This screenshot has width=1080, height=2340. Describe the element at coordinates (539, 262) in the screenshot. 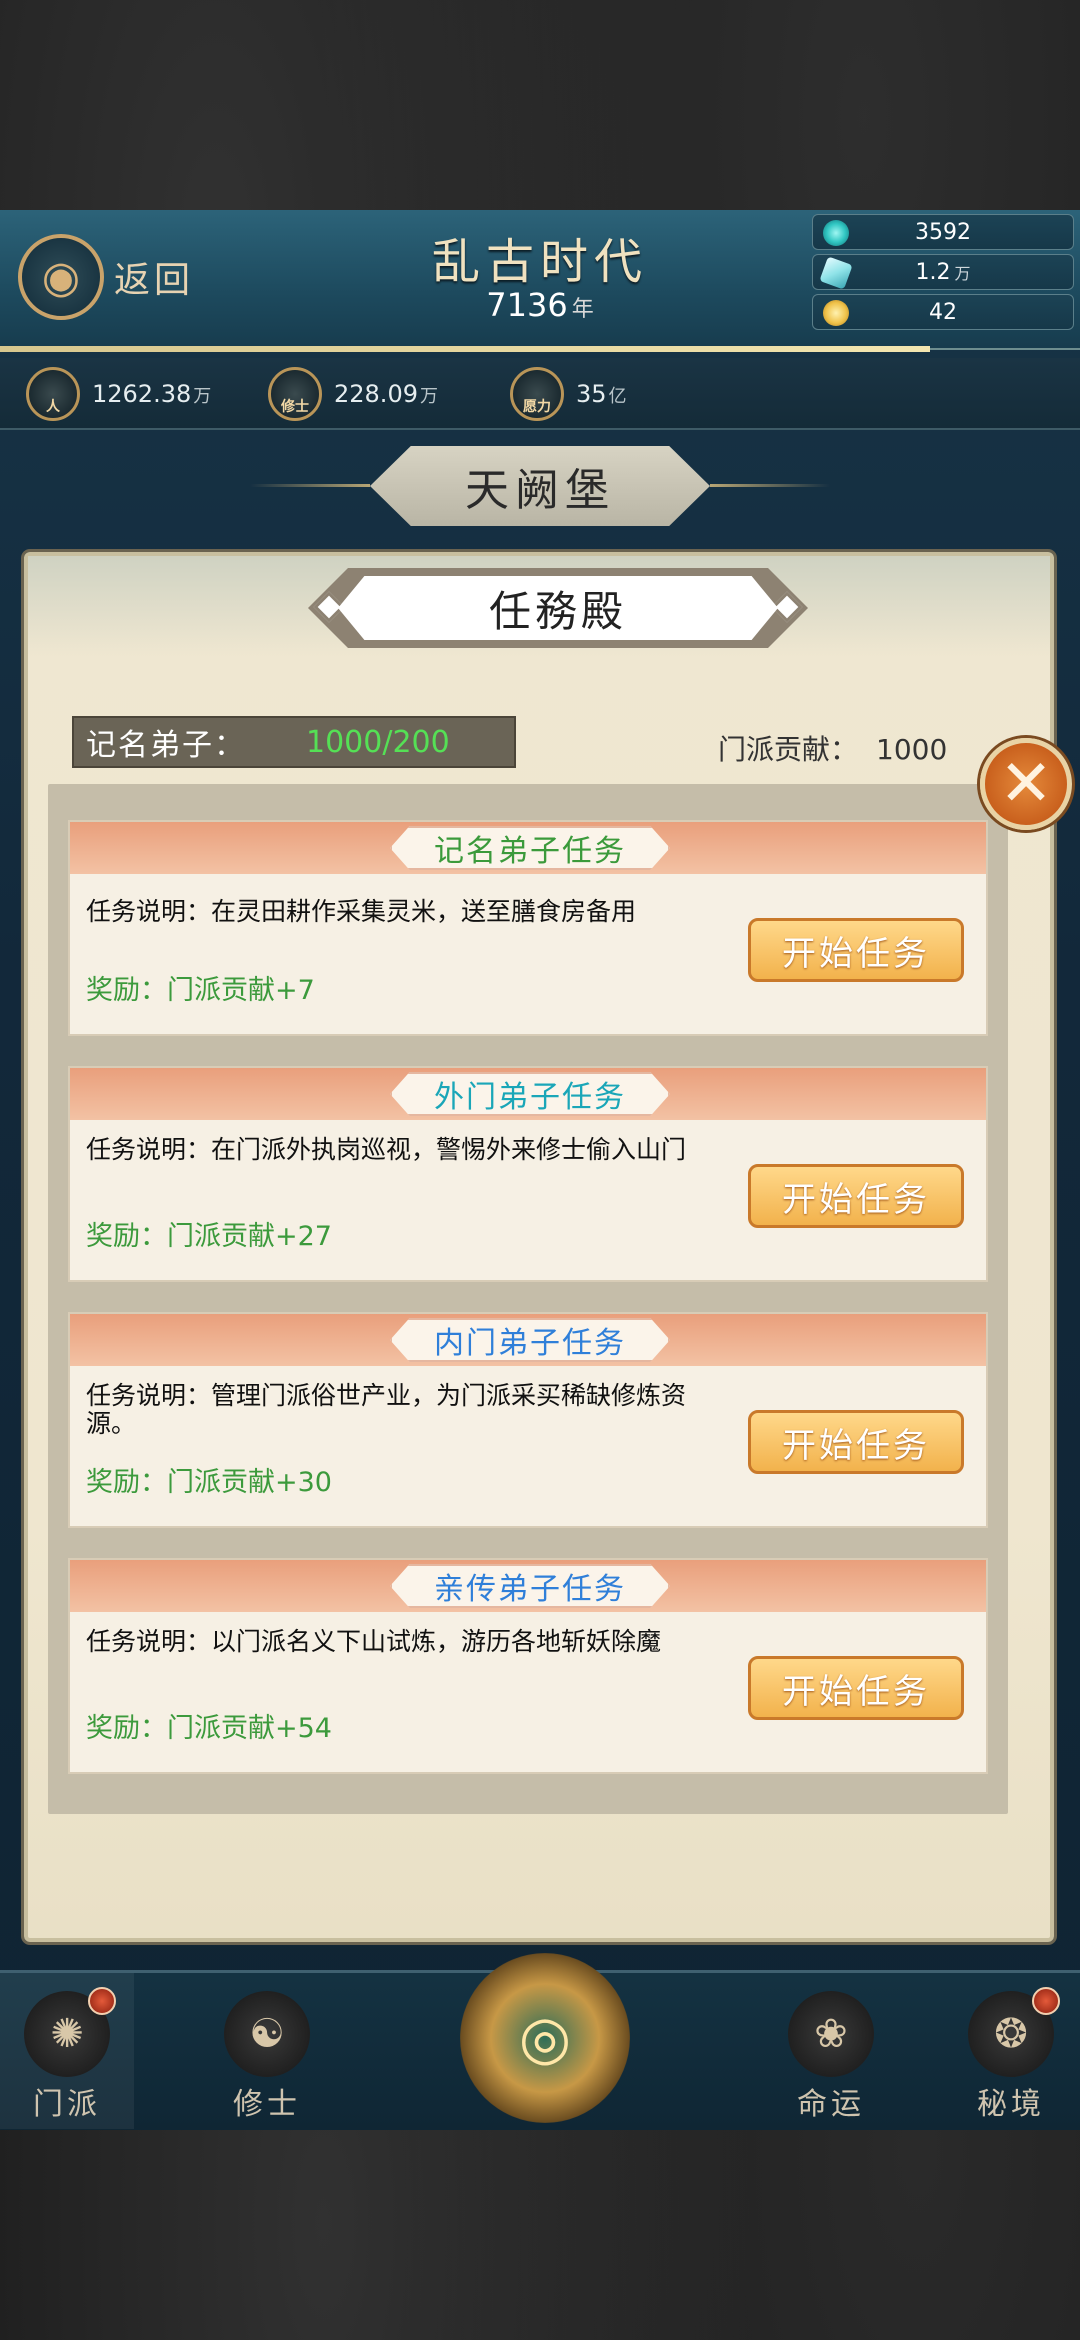

I see `era-title: 乱古时代` at that location.